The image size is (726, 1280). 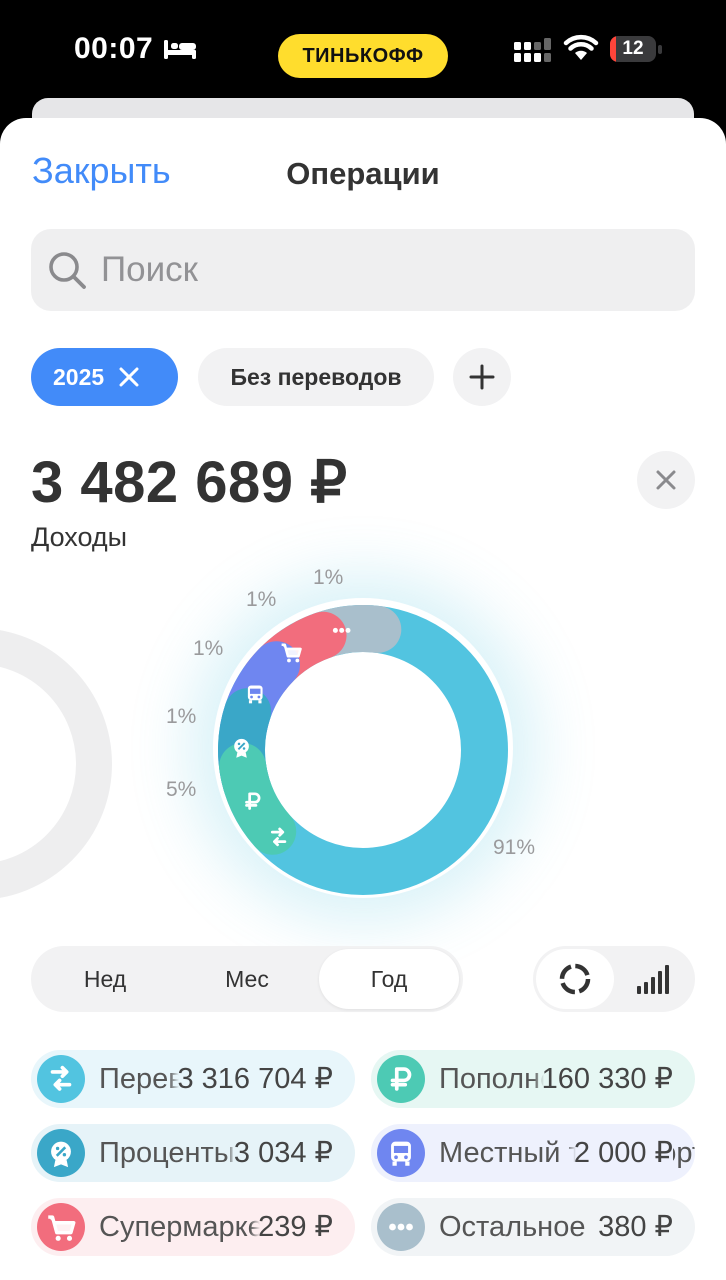 I want to click on category-amount: 3 316 704 ₽, so click(x=251, y=1079).